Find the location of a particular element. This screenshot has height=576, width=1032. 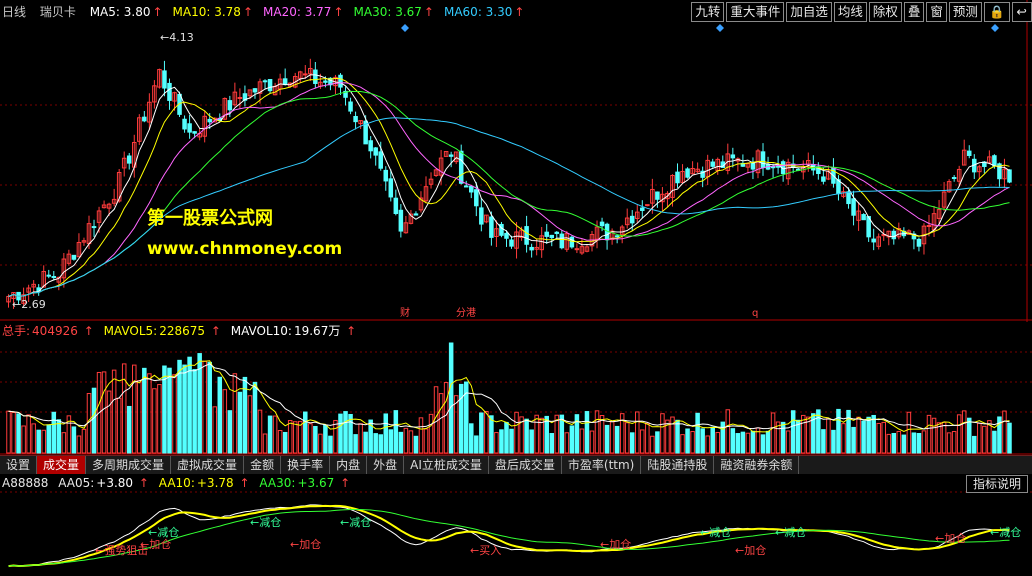

major-events-button: 重大事件 is located at coordinates (755, 12).